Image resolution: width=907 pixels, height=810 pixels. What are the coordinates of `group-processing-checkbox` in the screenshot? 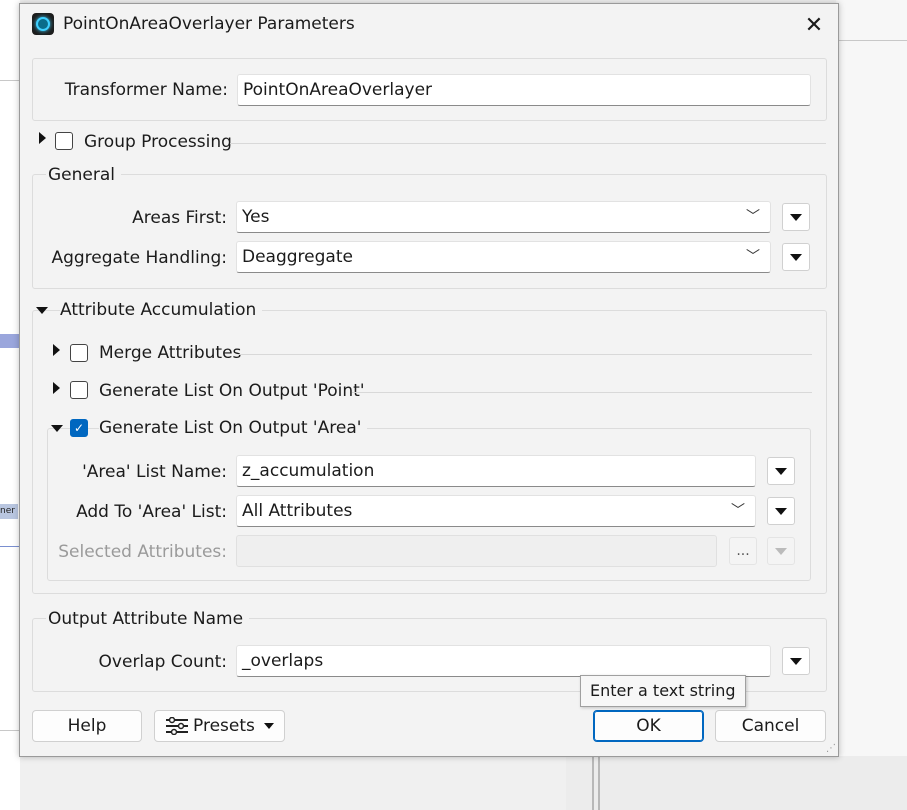 It's located at (64, 141).